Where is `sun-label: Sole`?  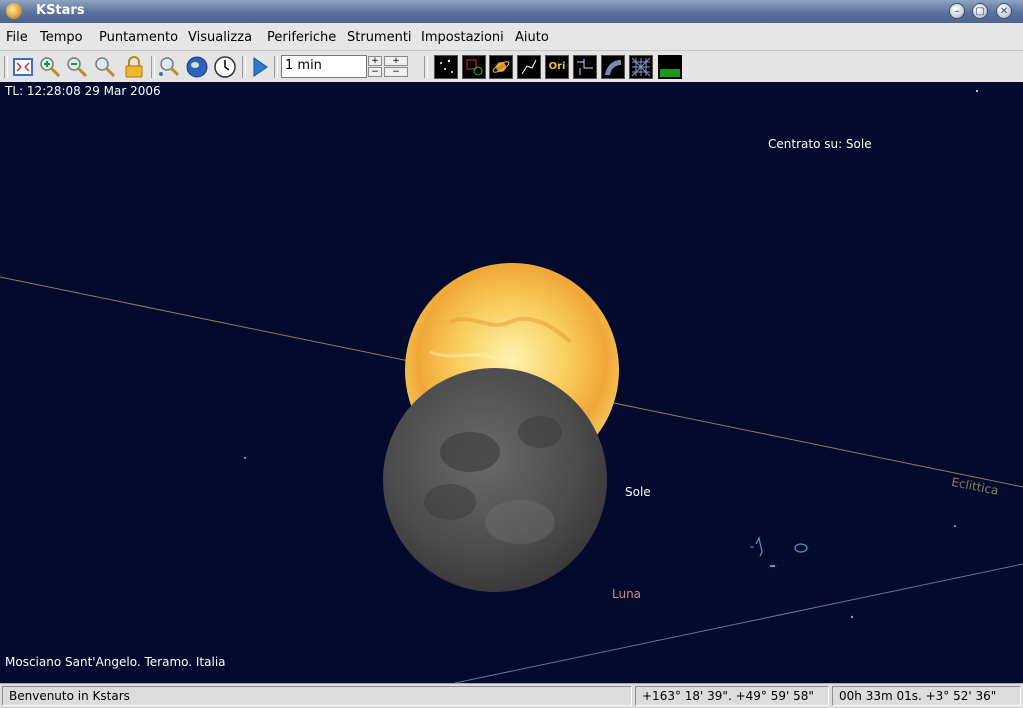 sun-label: Sole is located at coordinates (638, 492).